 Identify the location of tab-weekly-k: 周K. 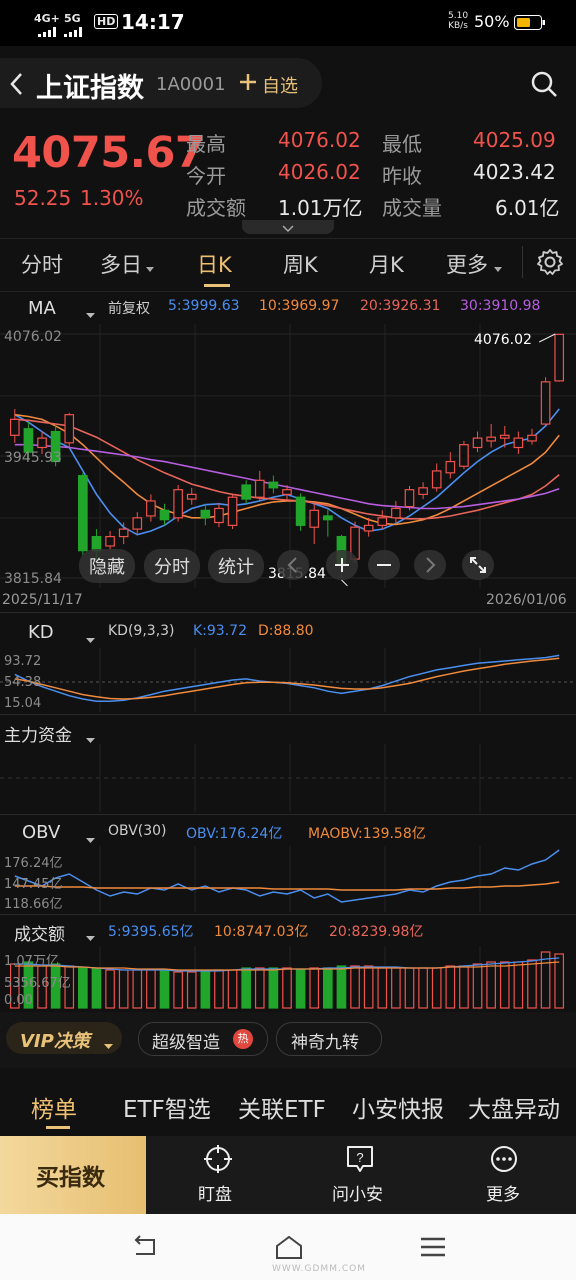
(300, 264).